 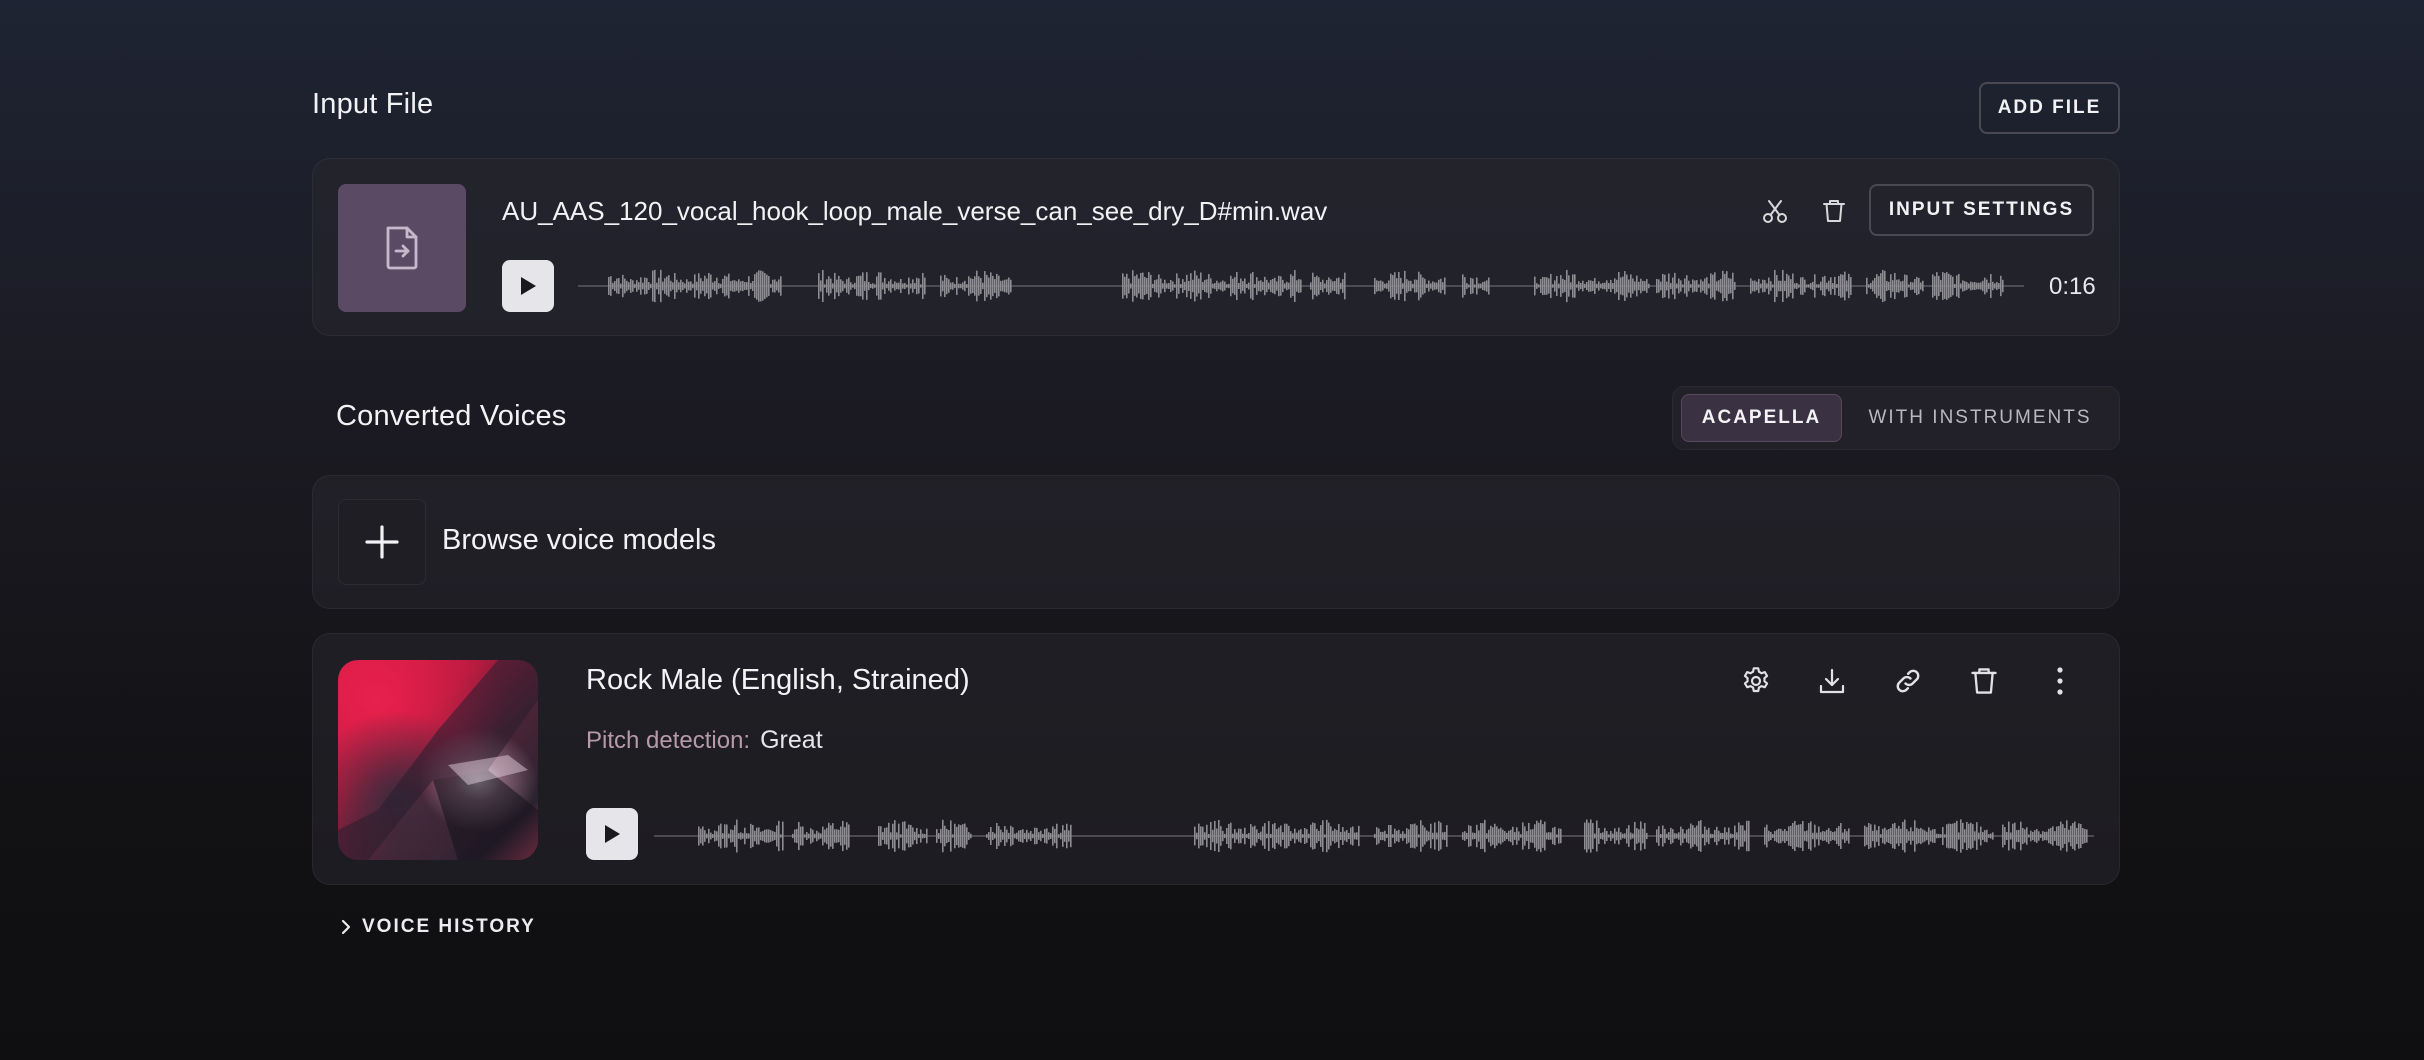 What do you see at coordinates (778, 680) in the screenshot?
I see `voice-name: Rock Male (English, Strained)` at bounding box center [778, 680].